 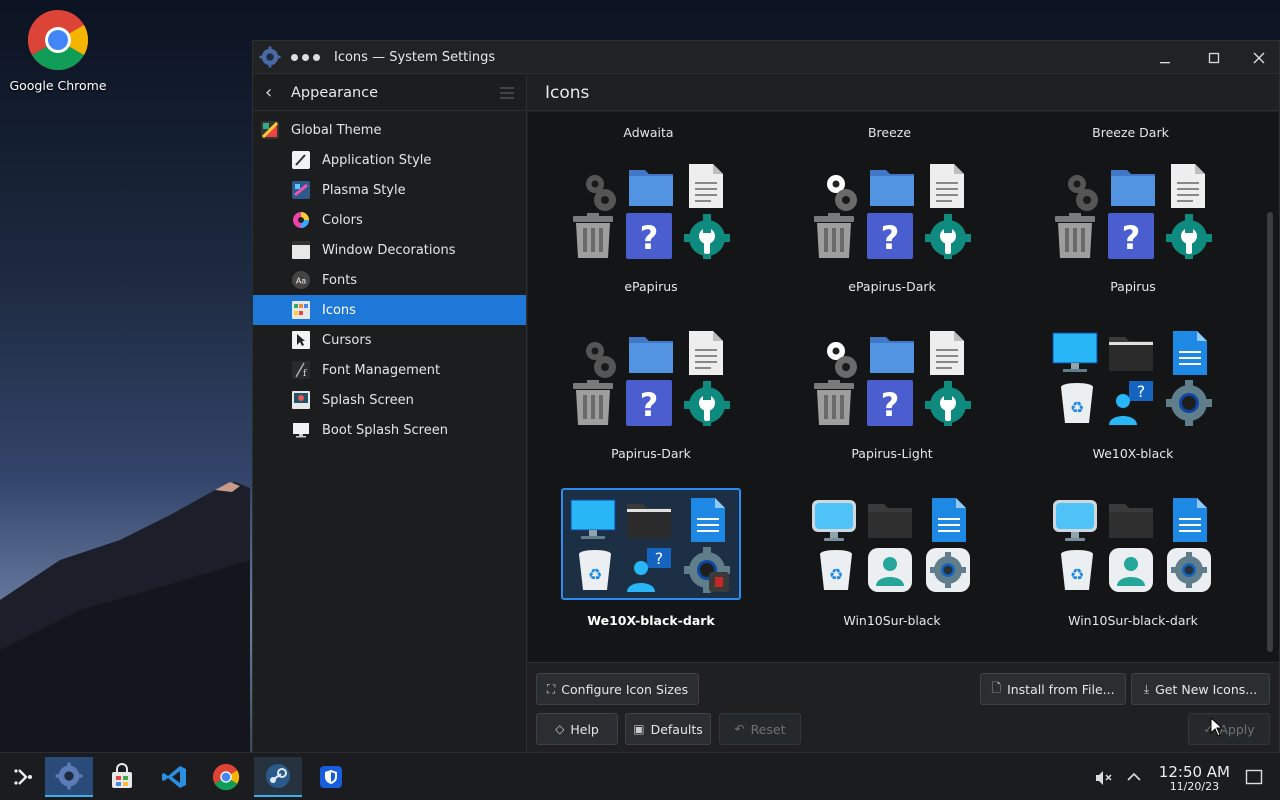 What do you see at coordinates (1103, 780) in the screenshot?
I see `volume-muted-icon` at bounding box center [1103, 780].